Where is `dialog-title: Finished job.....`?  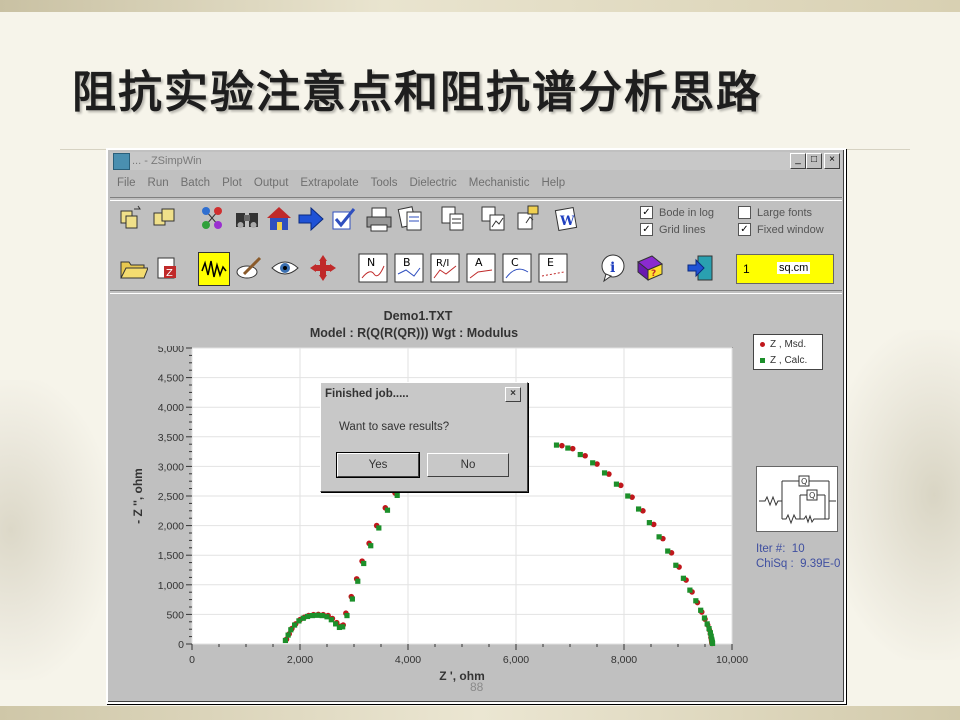 dialog-title: Finished job..... is located at coordinates (367, 394).